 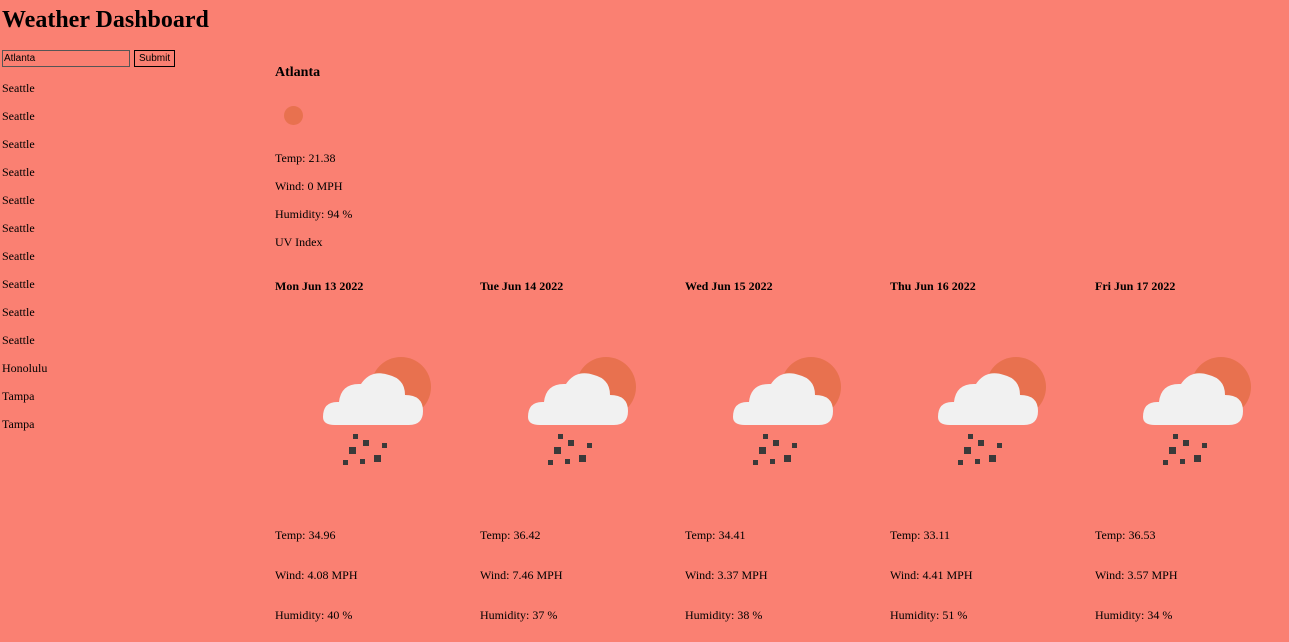 I want to click on forecast-wind: Wind: 4.41 MPH, so click(x=931, y=575).